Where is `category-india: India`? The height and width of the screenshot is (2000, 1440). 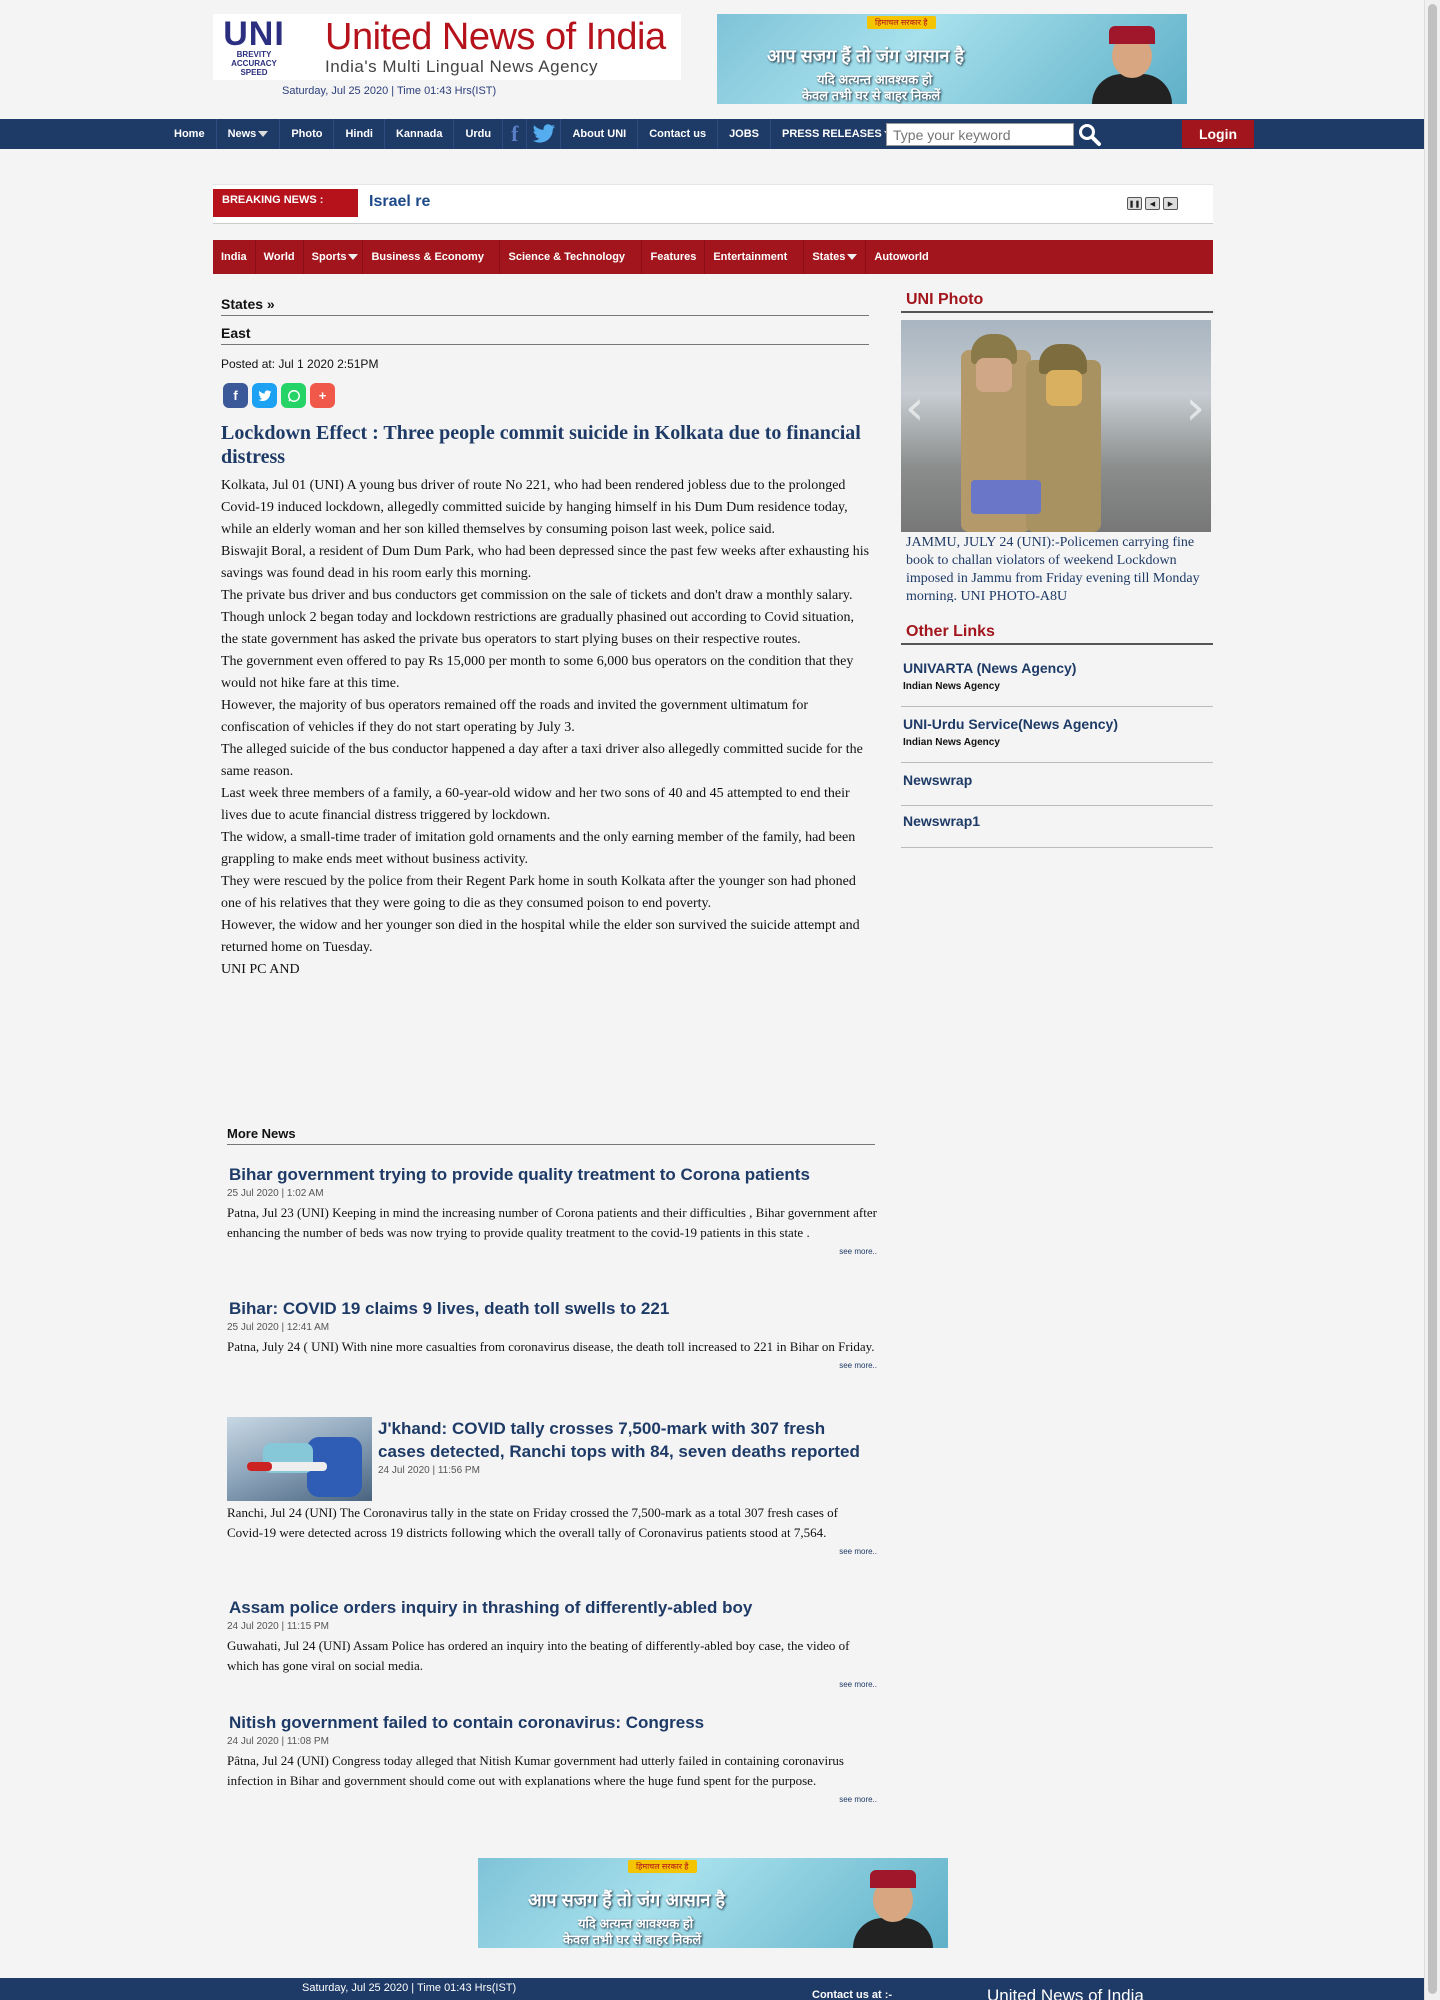 category-india: India is located at coordinates (234, 257).